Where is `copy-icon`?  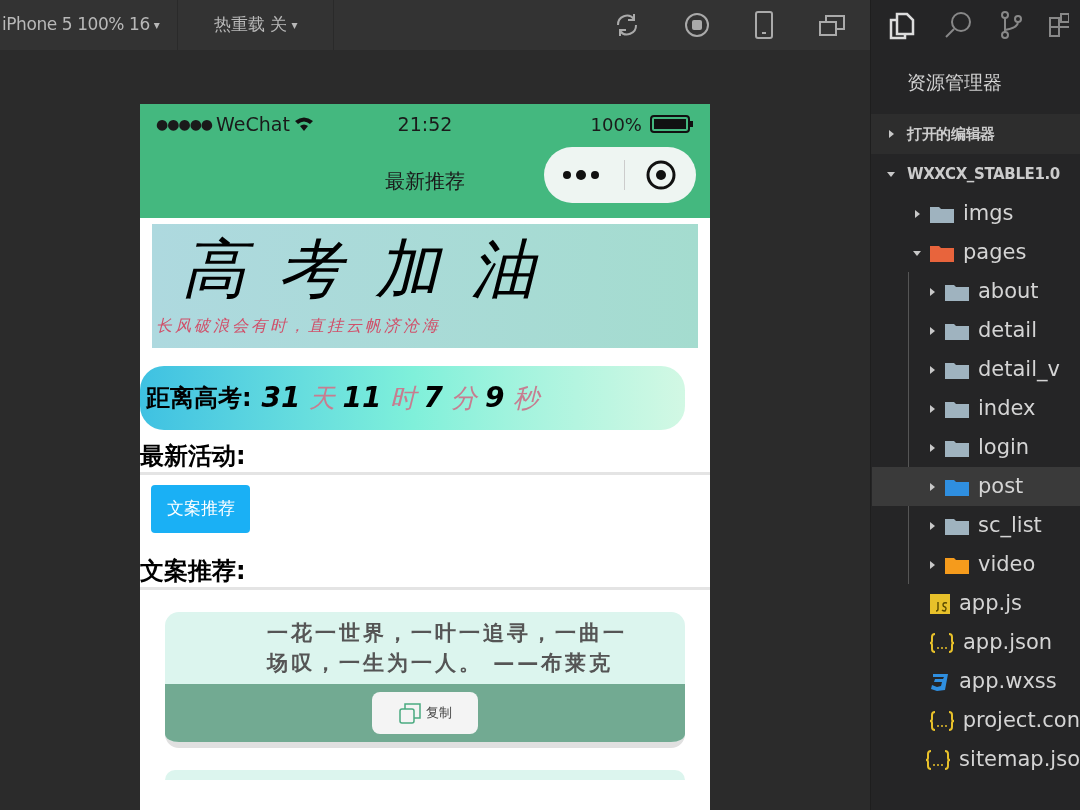
copy-icon is located at coordinates (410, 713).